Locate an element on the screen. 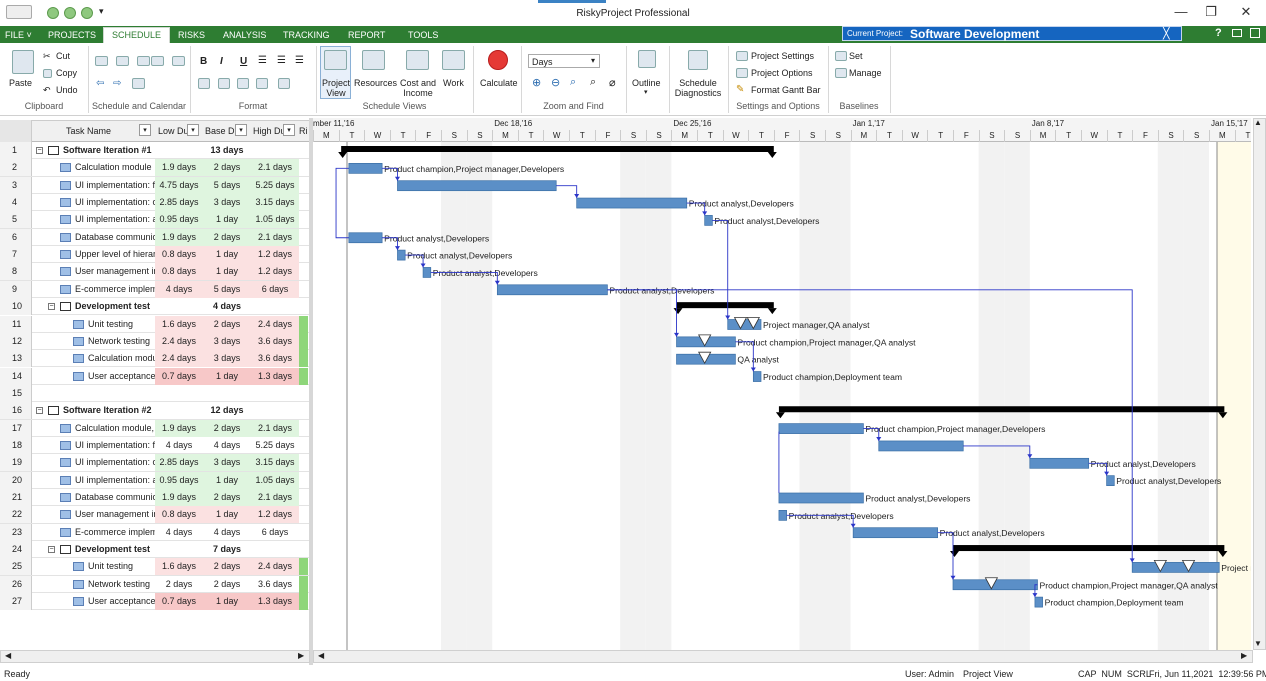  schedule-diagnostics-button: Schedule Diagnostics is located at coordinates (698, 88).